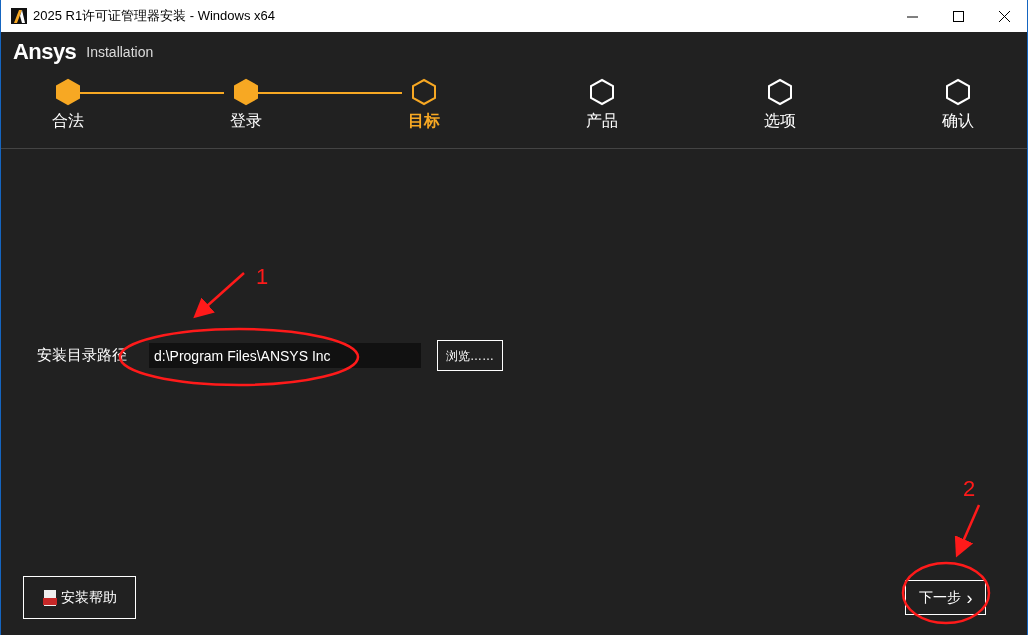 This screenshot has height=635, width=1028. What do you see at coordinates (79, 597) in the screenshot?
I see `install-help-button: 安装帮助` at bounding box center [79, 597].